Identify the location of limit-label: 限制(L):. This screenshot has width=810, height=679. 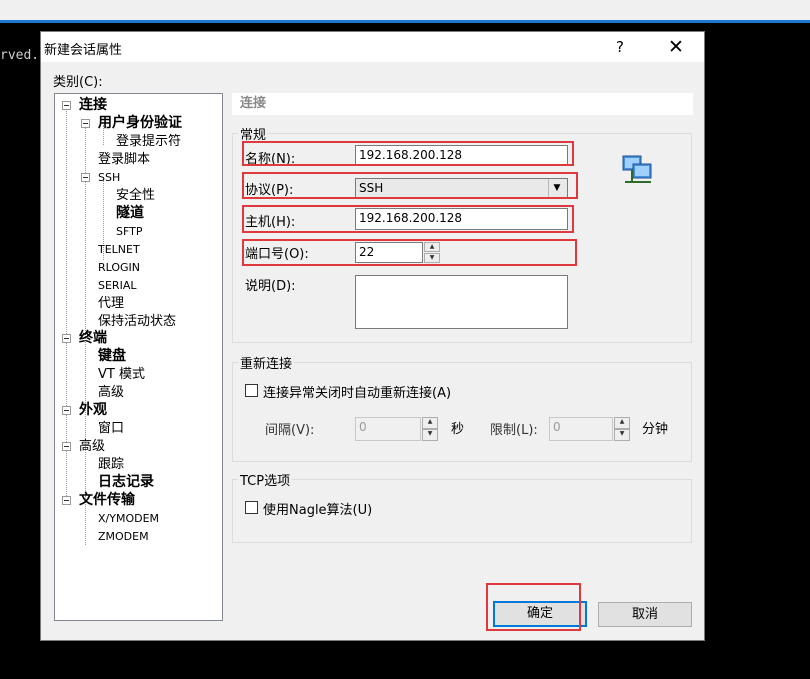
(514, 430).